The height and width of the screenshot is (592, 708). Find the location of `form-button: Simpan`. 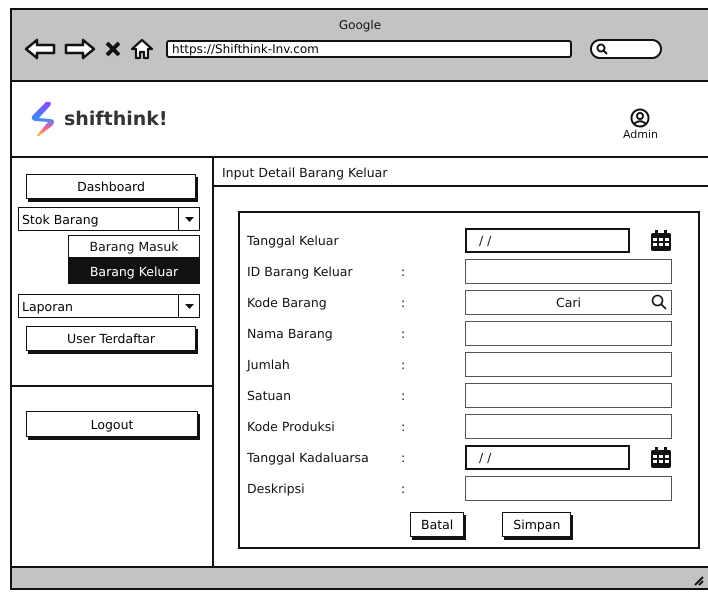

form-button: Simpan is located at coordinates (537, 524).